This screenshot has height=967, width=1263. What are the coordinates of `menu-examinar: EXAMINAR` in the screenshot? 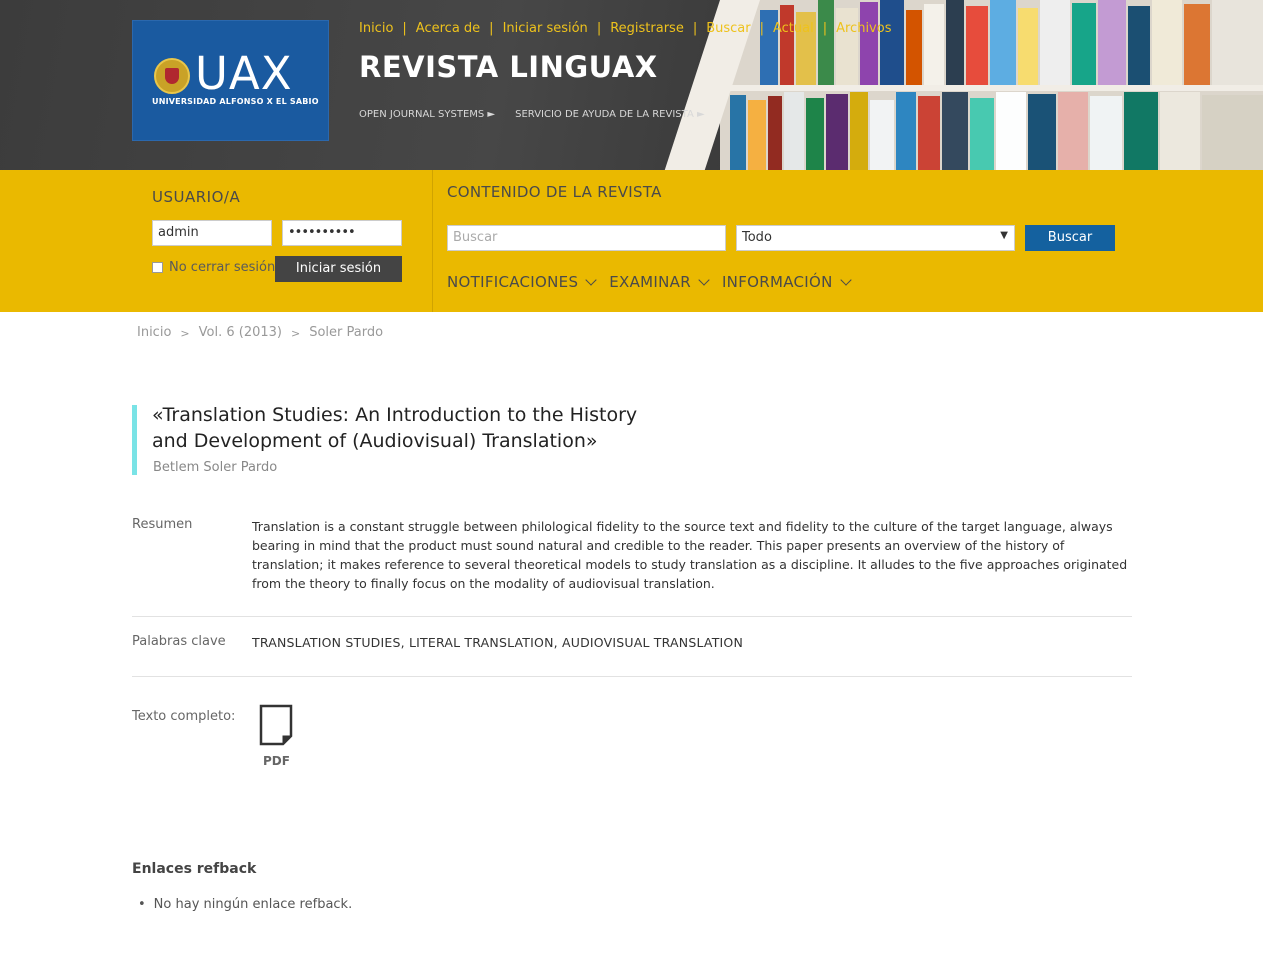 It's located at (659, 282).